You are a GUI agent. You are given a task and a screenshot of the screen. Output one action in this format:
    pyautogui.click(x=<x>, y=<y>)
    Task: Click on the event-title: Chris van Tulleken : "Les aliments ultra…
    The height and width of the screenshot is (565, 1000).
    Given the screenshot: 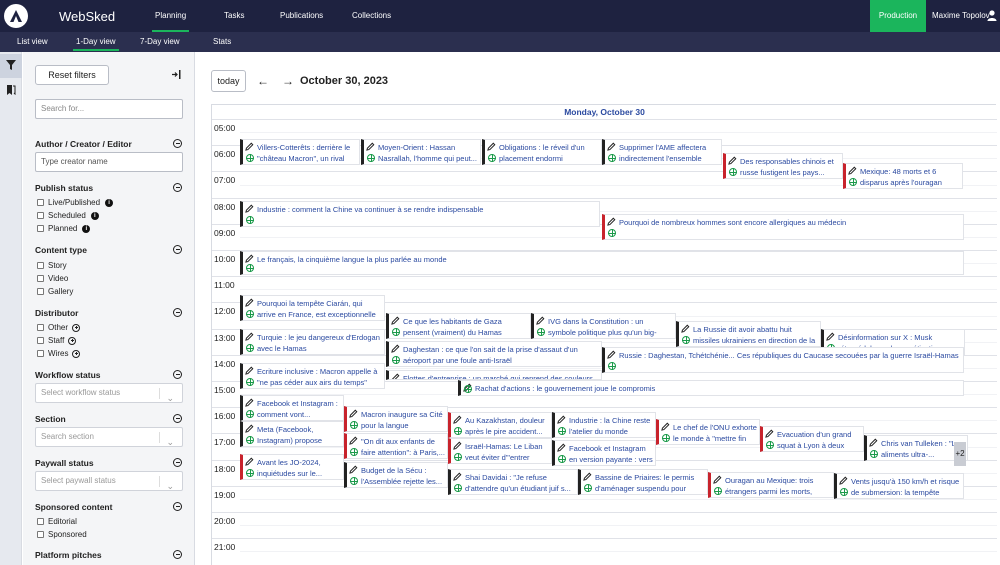 What is the action you would take?
    pyautogui.click(x=923, y=449)
    